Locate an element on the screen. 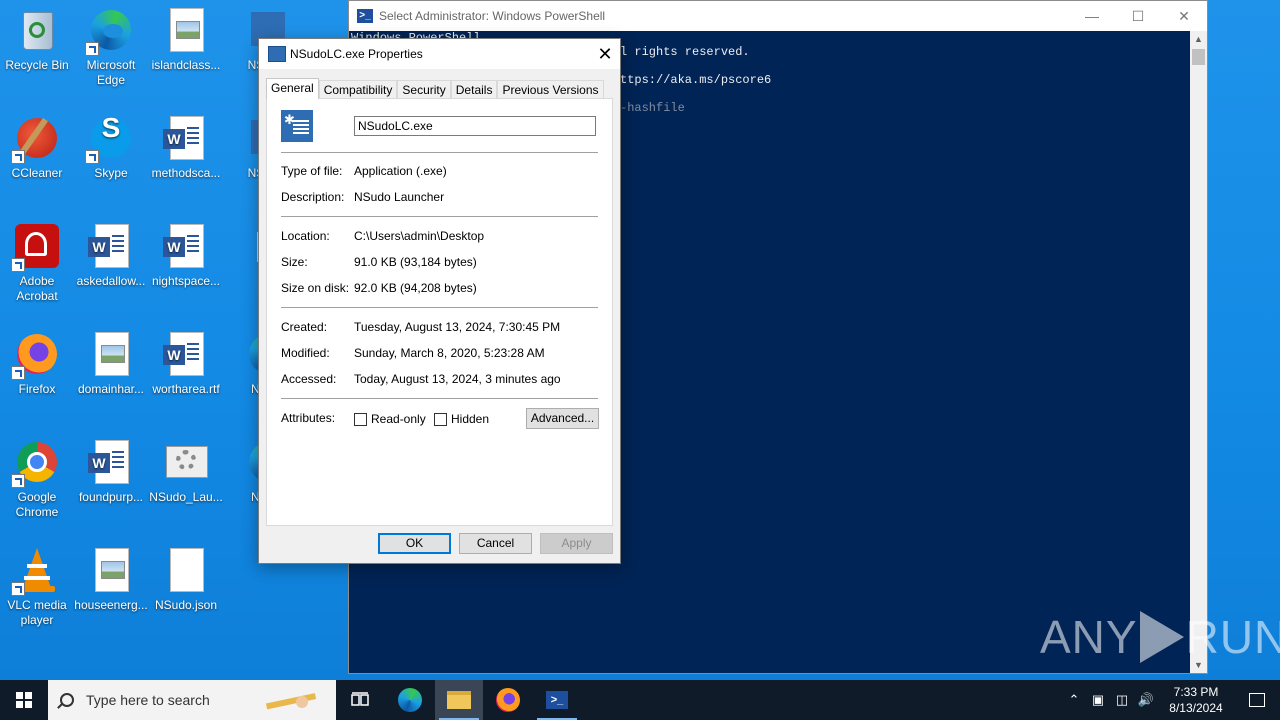 The height and width of the screenshot is (720, 1280). size-value: 91.0 KB (93,184 bytes) is located at coordinates (415, 262).